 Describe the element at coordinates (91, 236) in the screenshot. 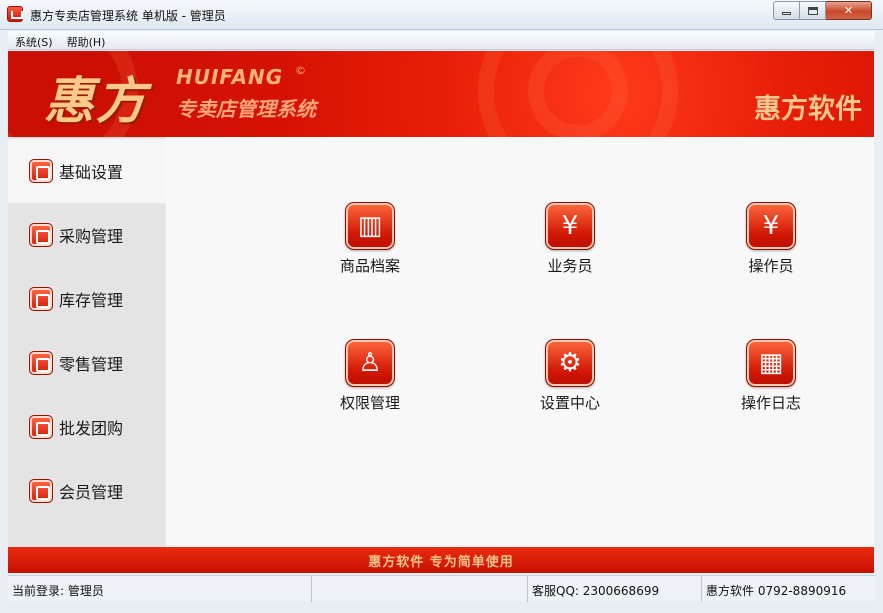

I see `sidebar-item-label: 采购管理` at that location.